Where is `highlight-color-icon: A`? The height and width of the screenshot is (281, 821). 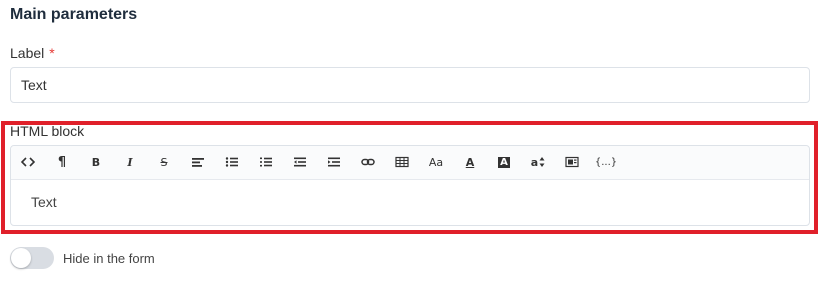
highlight-color-icon: A is located at coordinates (504, 162).